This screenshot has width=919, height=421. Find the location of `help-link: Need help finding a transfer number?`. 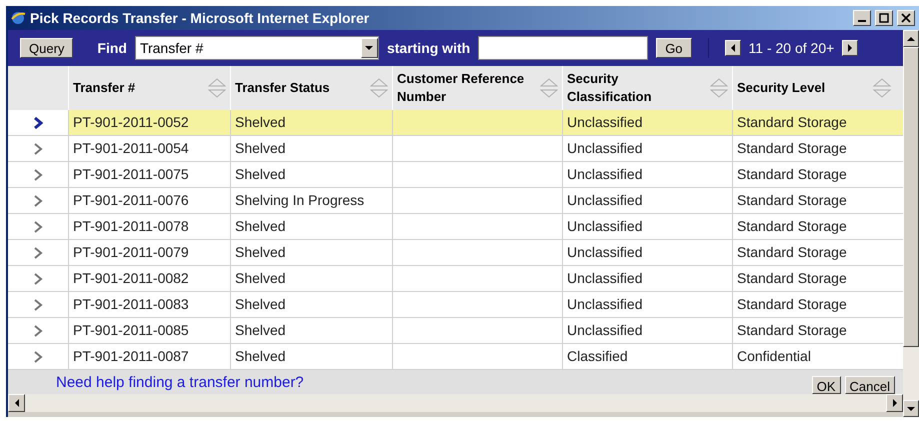

help-link: Need help finding a transfer number? is located at coordinates (180, 383).